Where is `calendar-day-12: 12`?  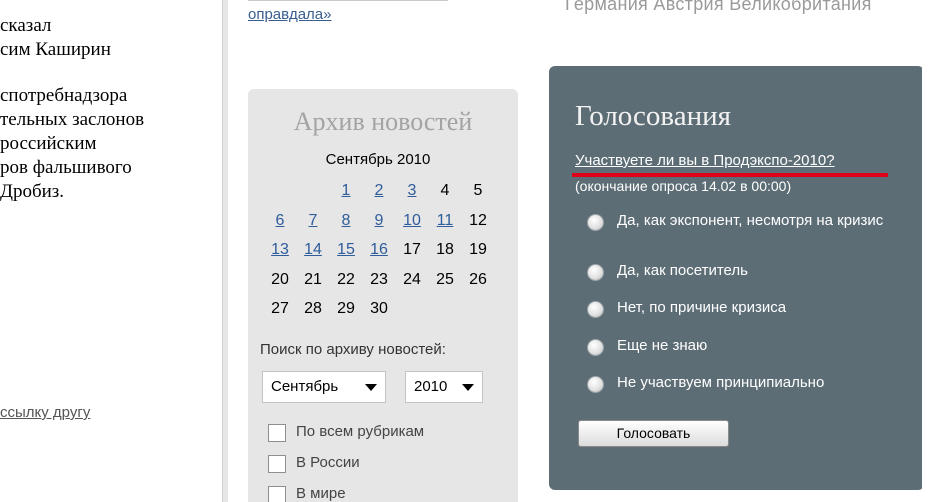
calendar-day-12: 12 is located at coordinates (478, 220).